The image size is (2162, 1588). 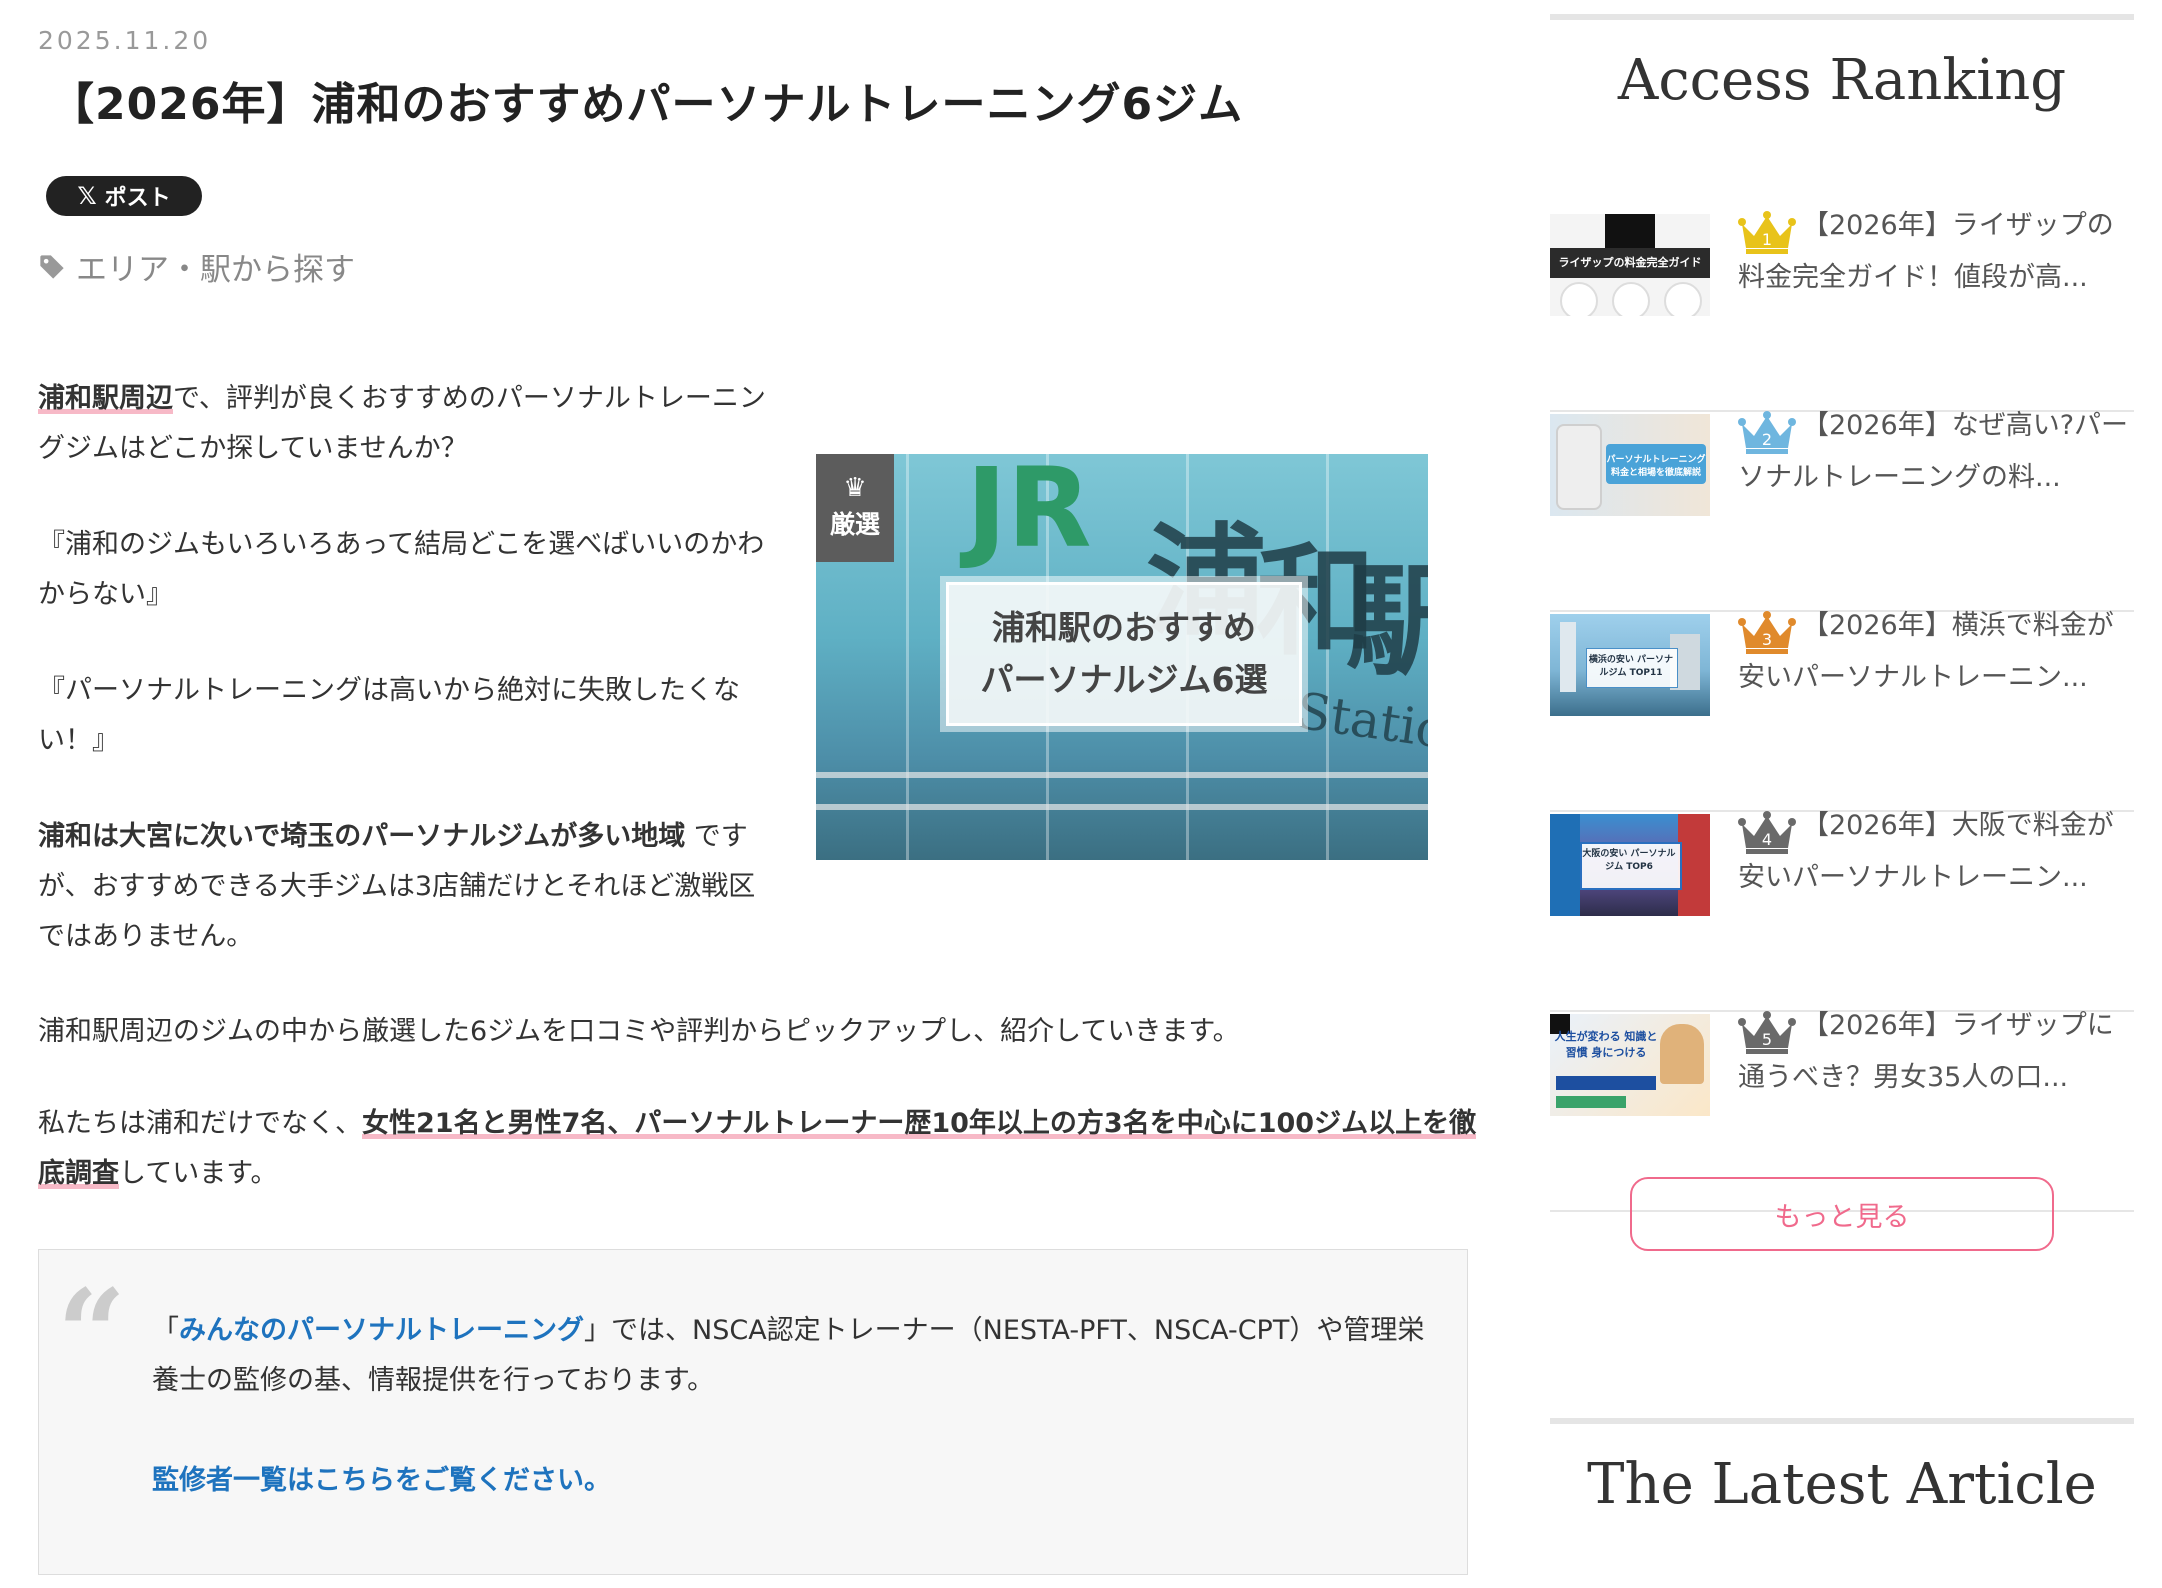 I want to click on ranking-thumbnail: ライザップの料金完全ガイド, so click(x=1630, y=265).